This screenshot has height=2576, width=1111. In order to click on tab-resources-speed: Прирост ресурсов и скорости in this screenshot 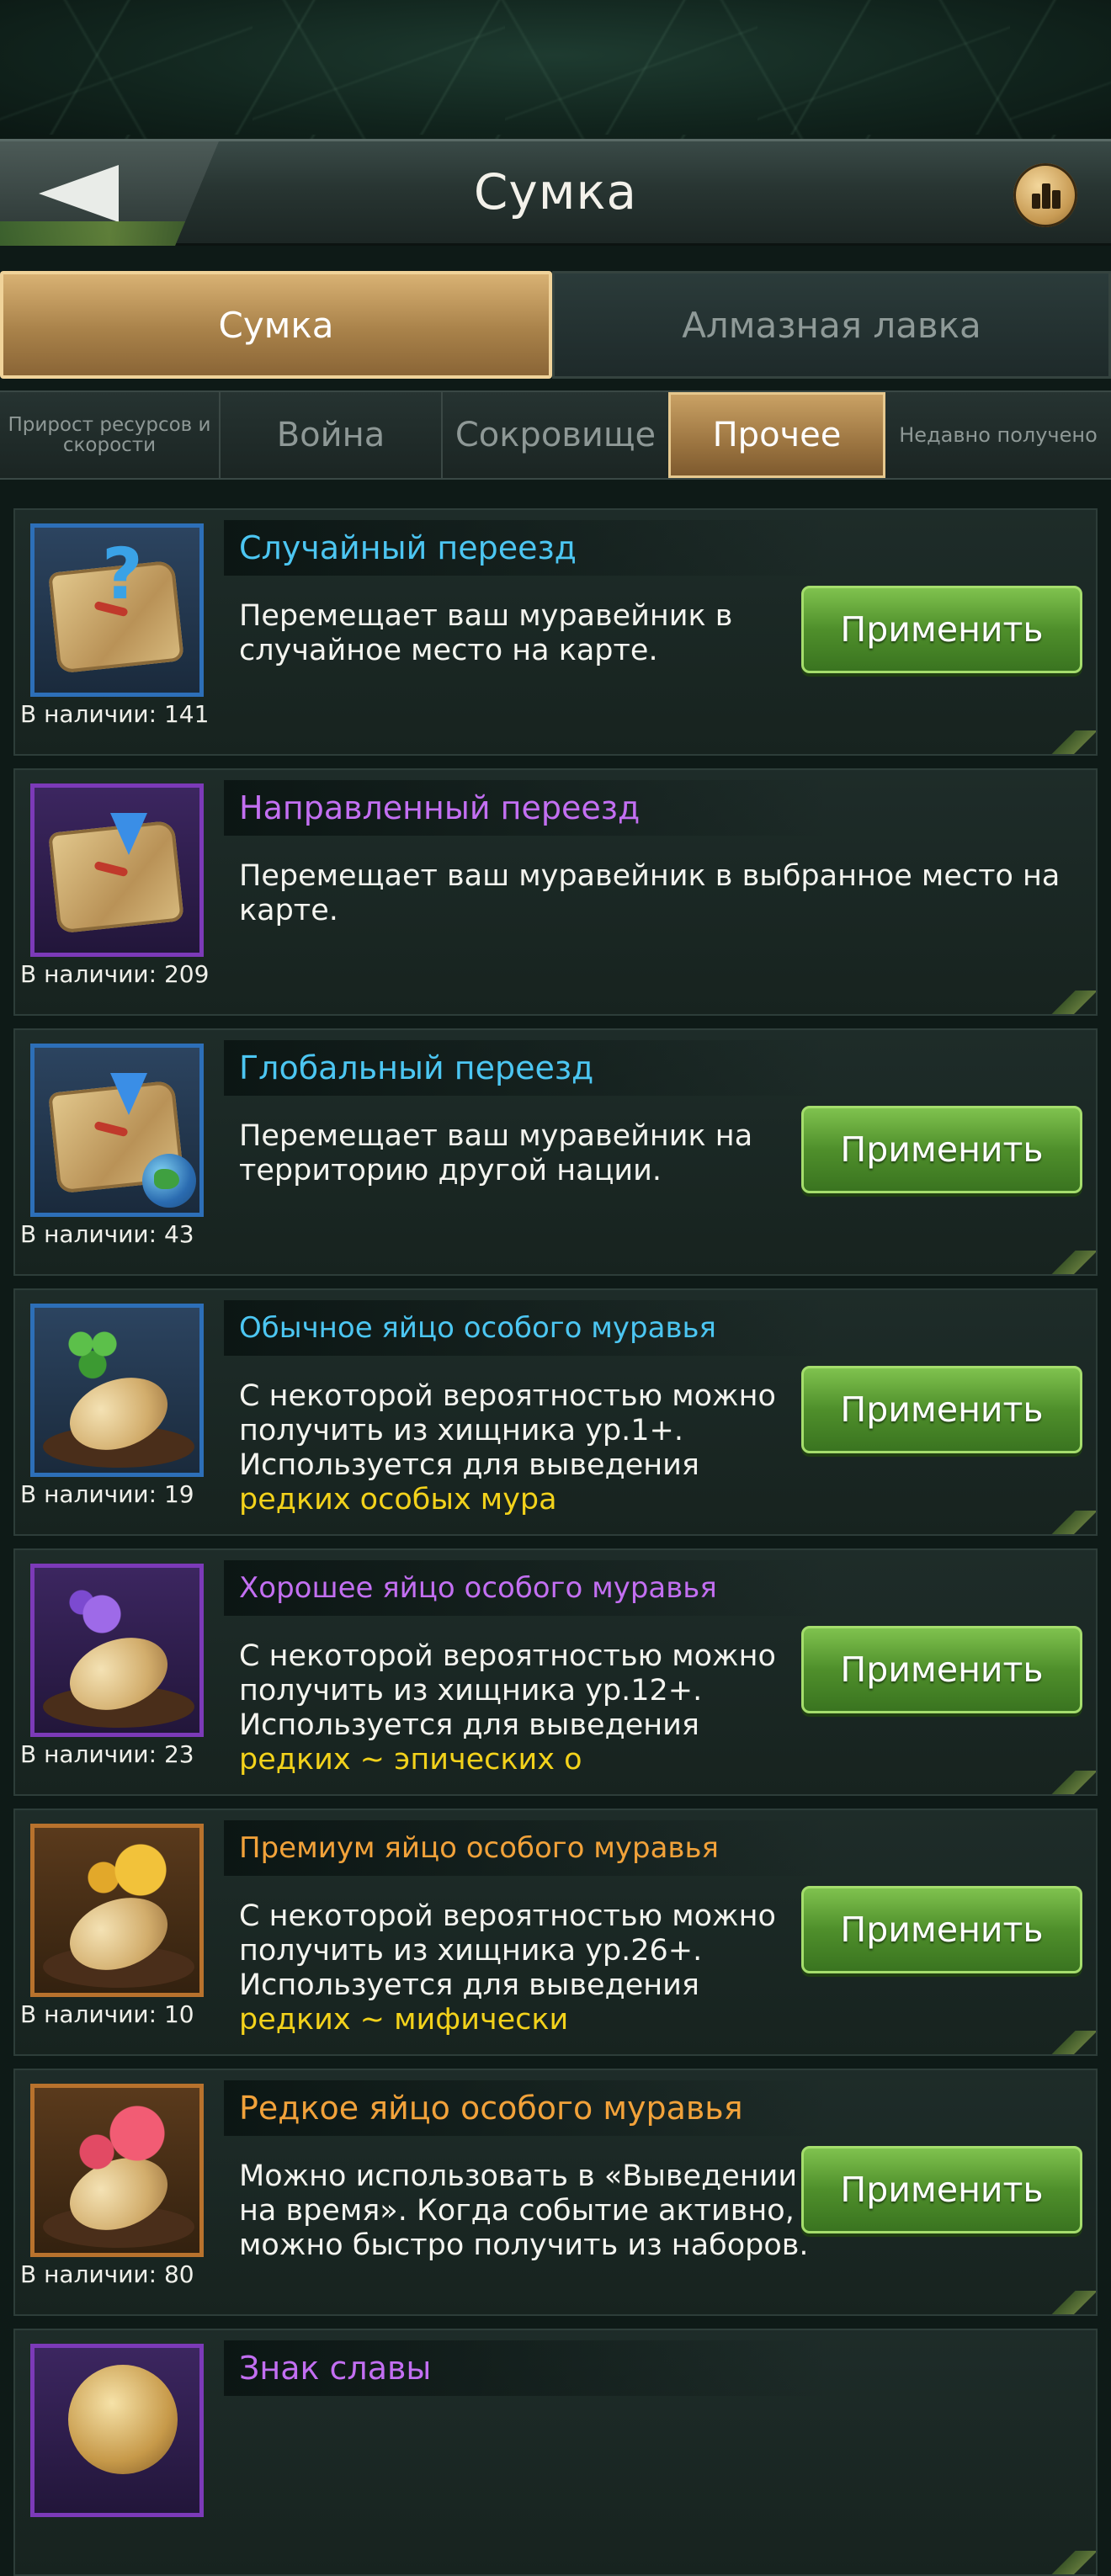, I will do `click(110, 435)`.